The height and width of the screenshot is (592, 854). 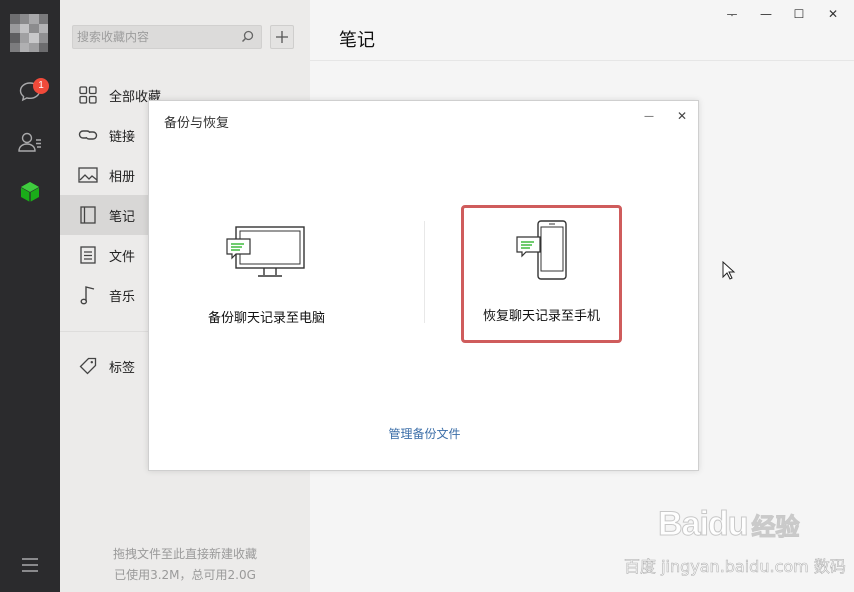 What do you see at coordinates (29, 33) in the screenshot?
I see `avatar` at bounding box center [29, 33].